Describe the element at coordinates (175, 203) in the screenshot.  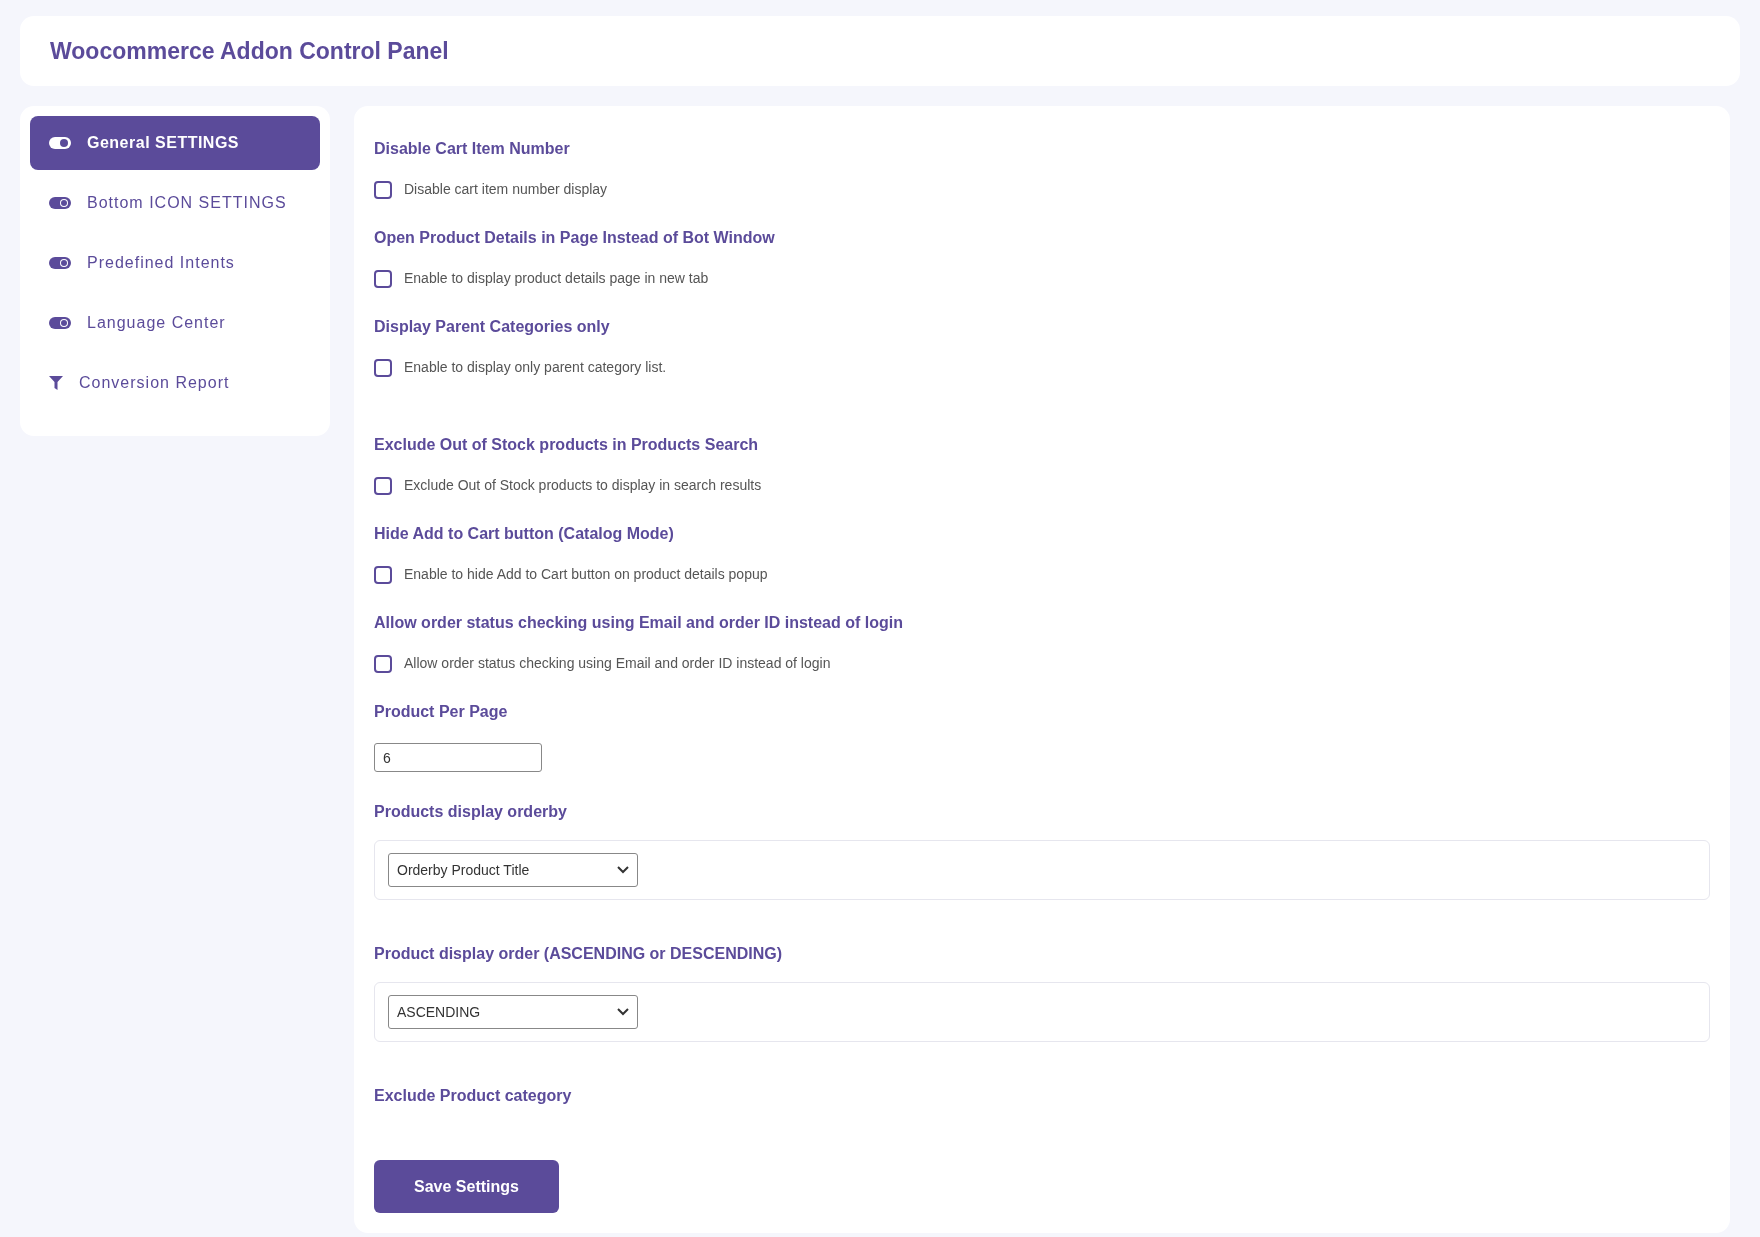
I see `sidebar-item: Bottom ICON SETTINGS` at that location.